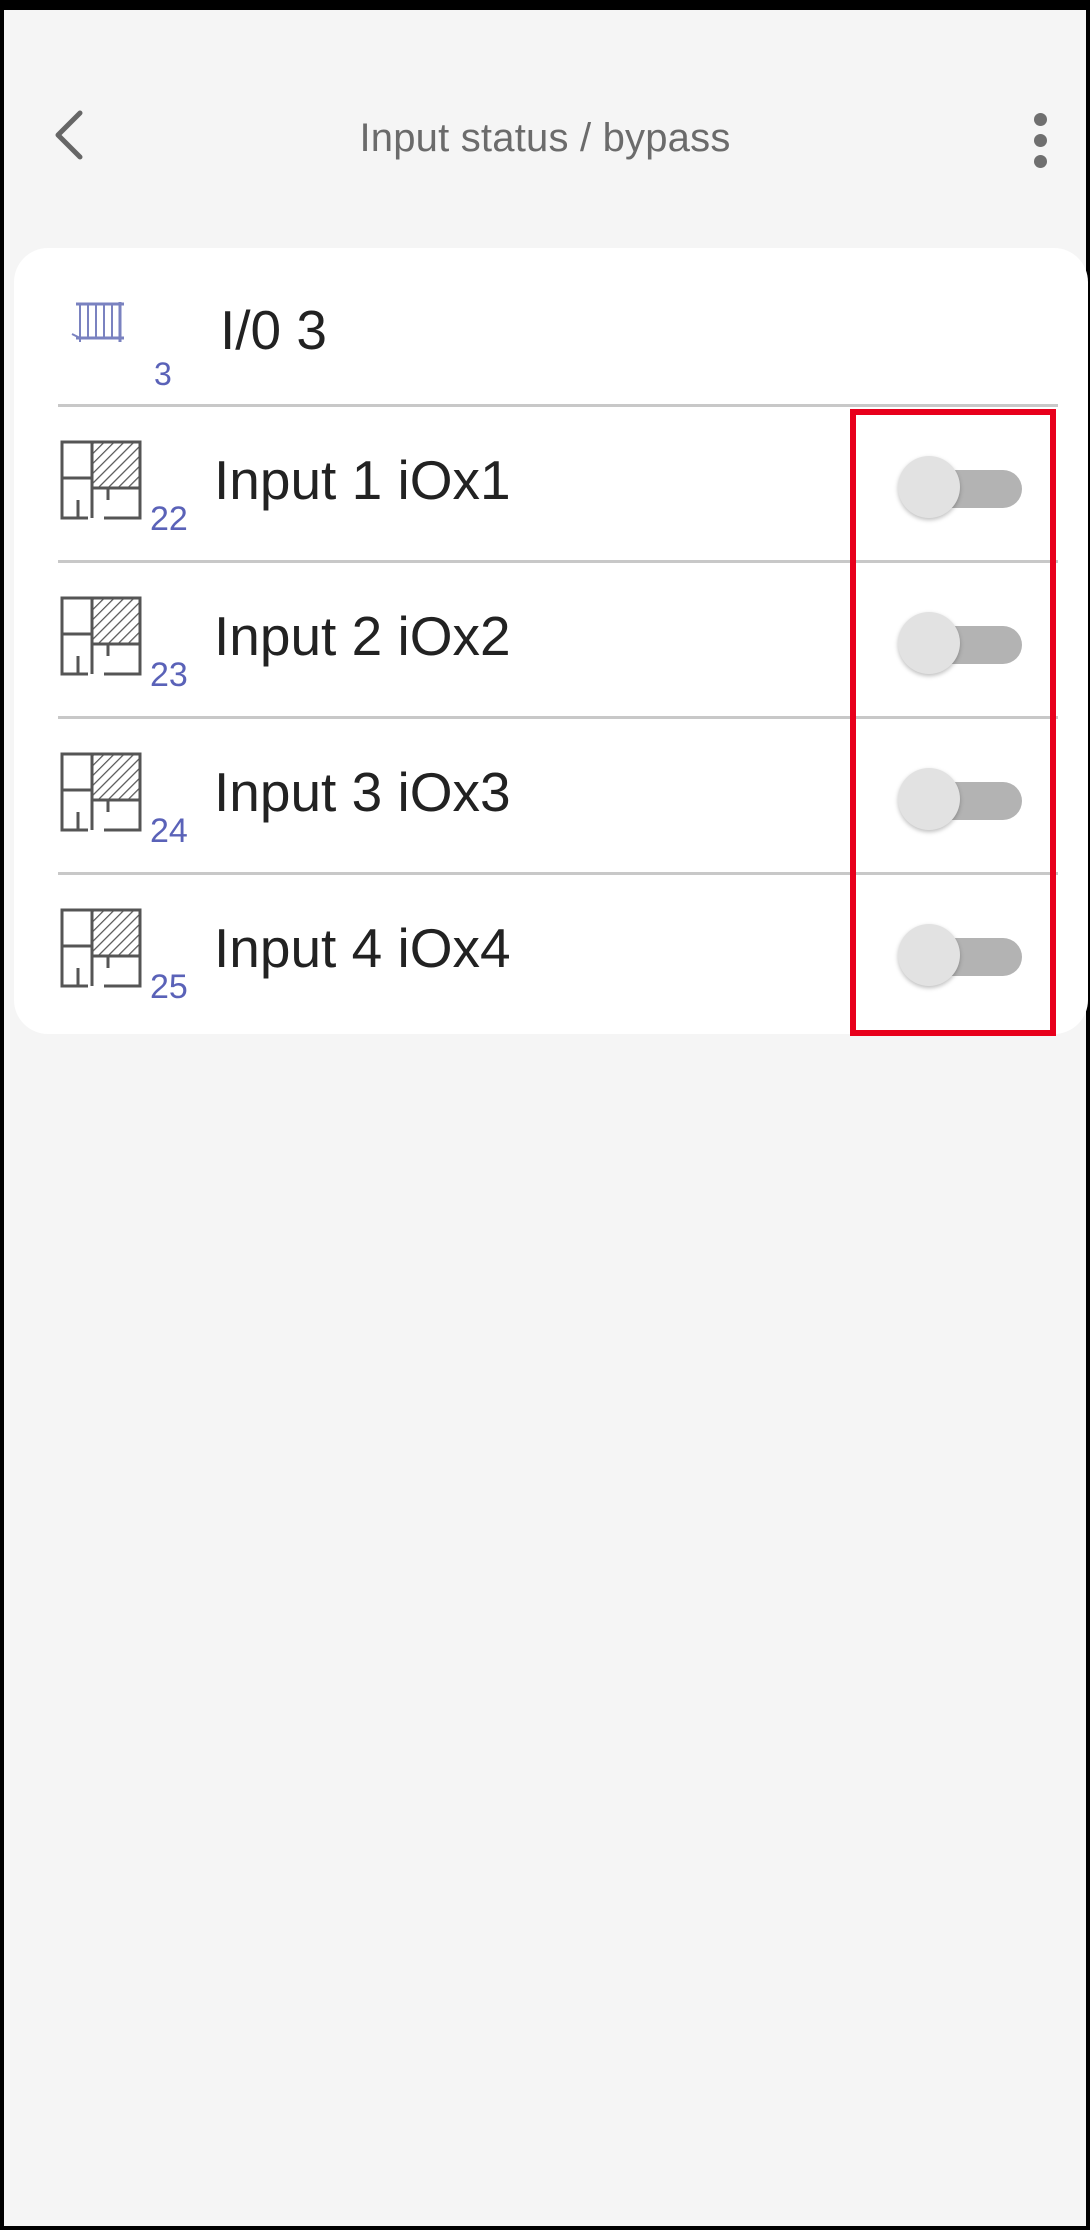 The height and width of the screenshot is (2230, 1090). I want to click on group-number: 3, so click(163, 374).